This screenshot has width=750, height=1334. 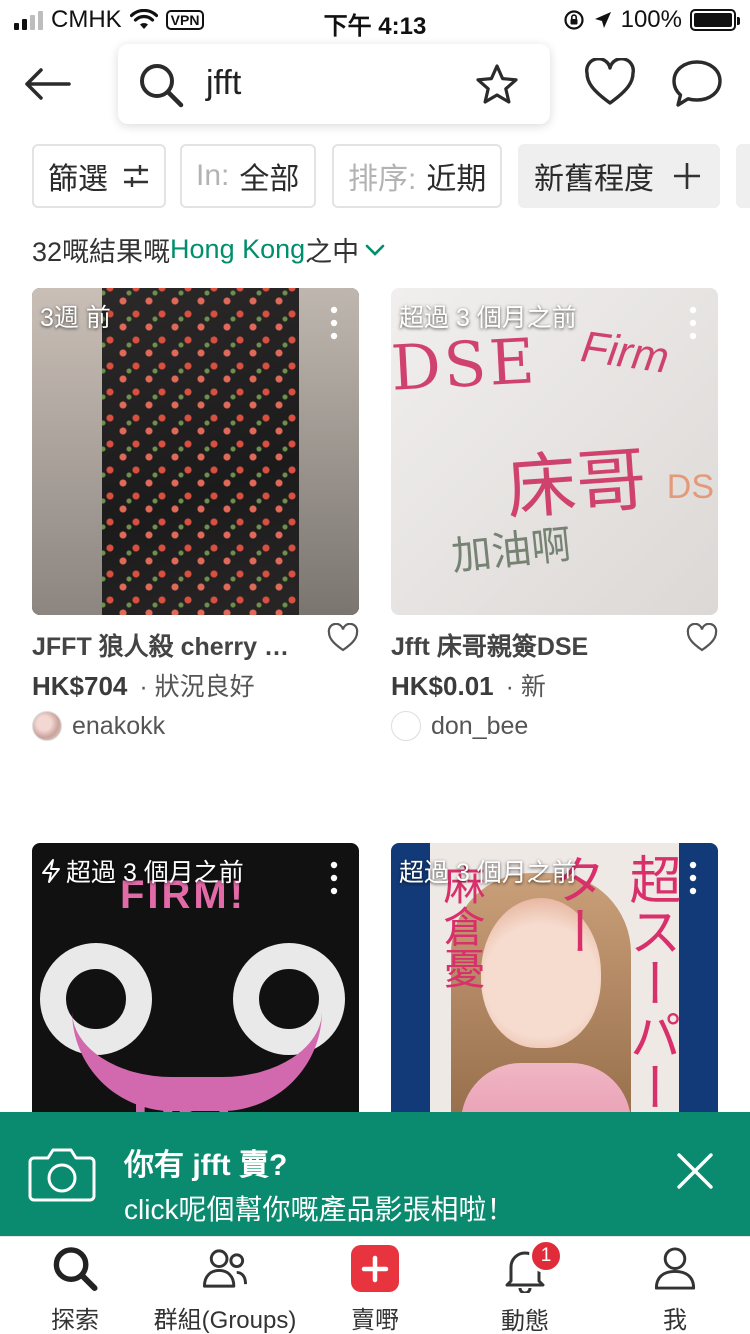 I want to click on location-link: Hong Kong, so click(x=237, y=249).